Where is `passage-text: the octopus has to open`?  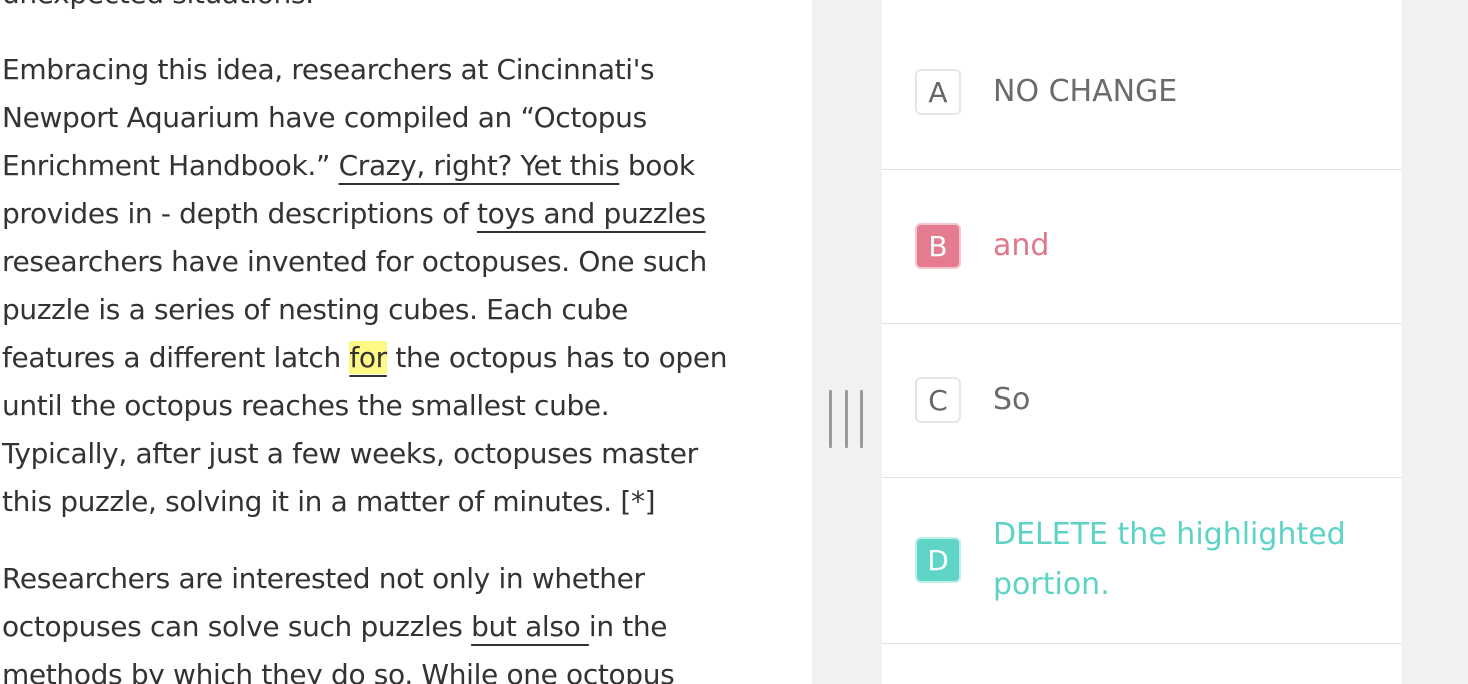 passage-text: the octopus has to open is located at coordinates (557, 357).